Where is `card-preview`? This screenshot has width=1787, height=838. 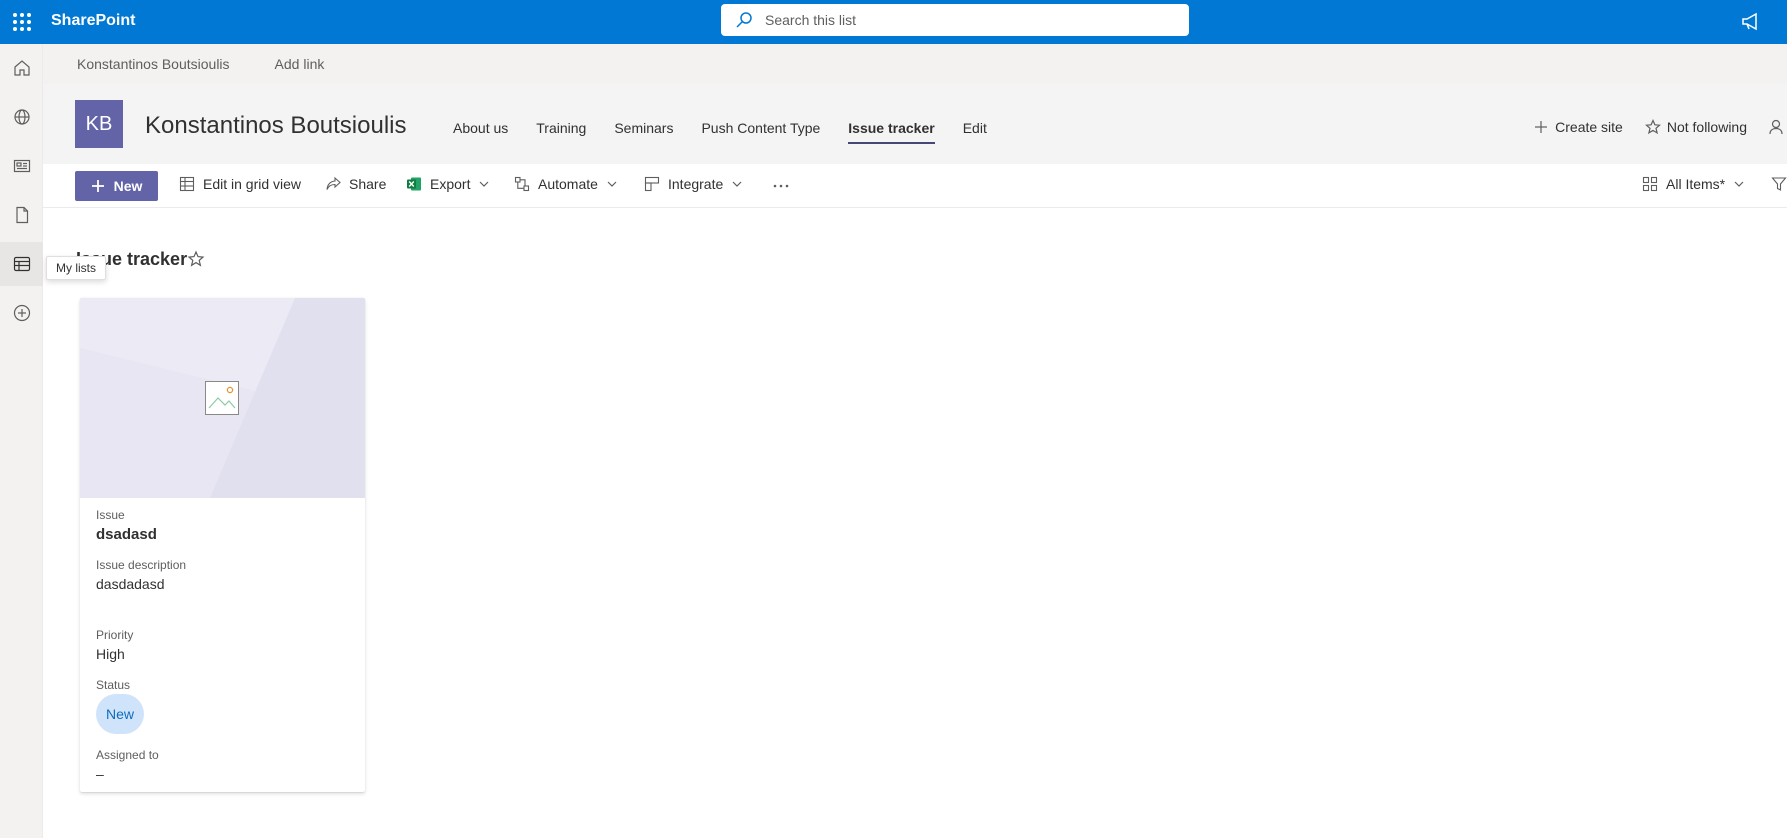
card-preview is located at coordinates (222, 398).